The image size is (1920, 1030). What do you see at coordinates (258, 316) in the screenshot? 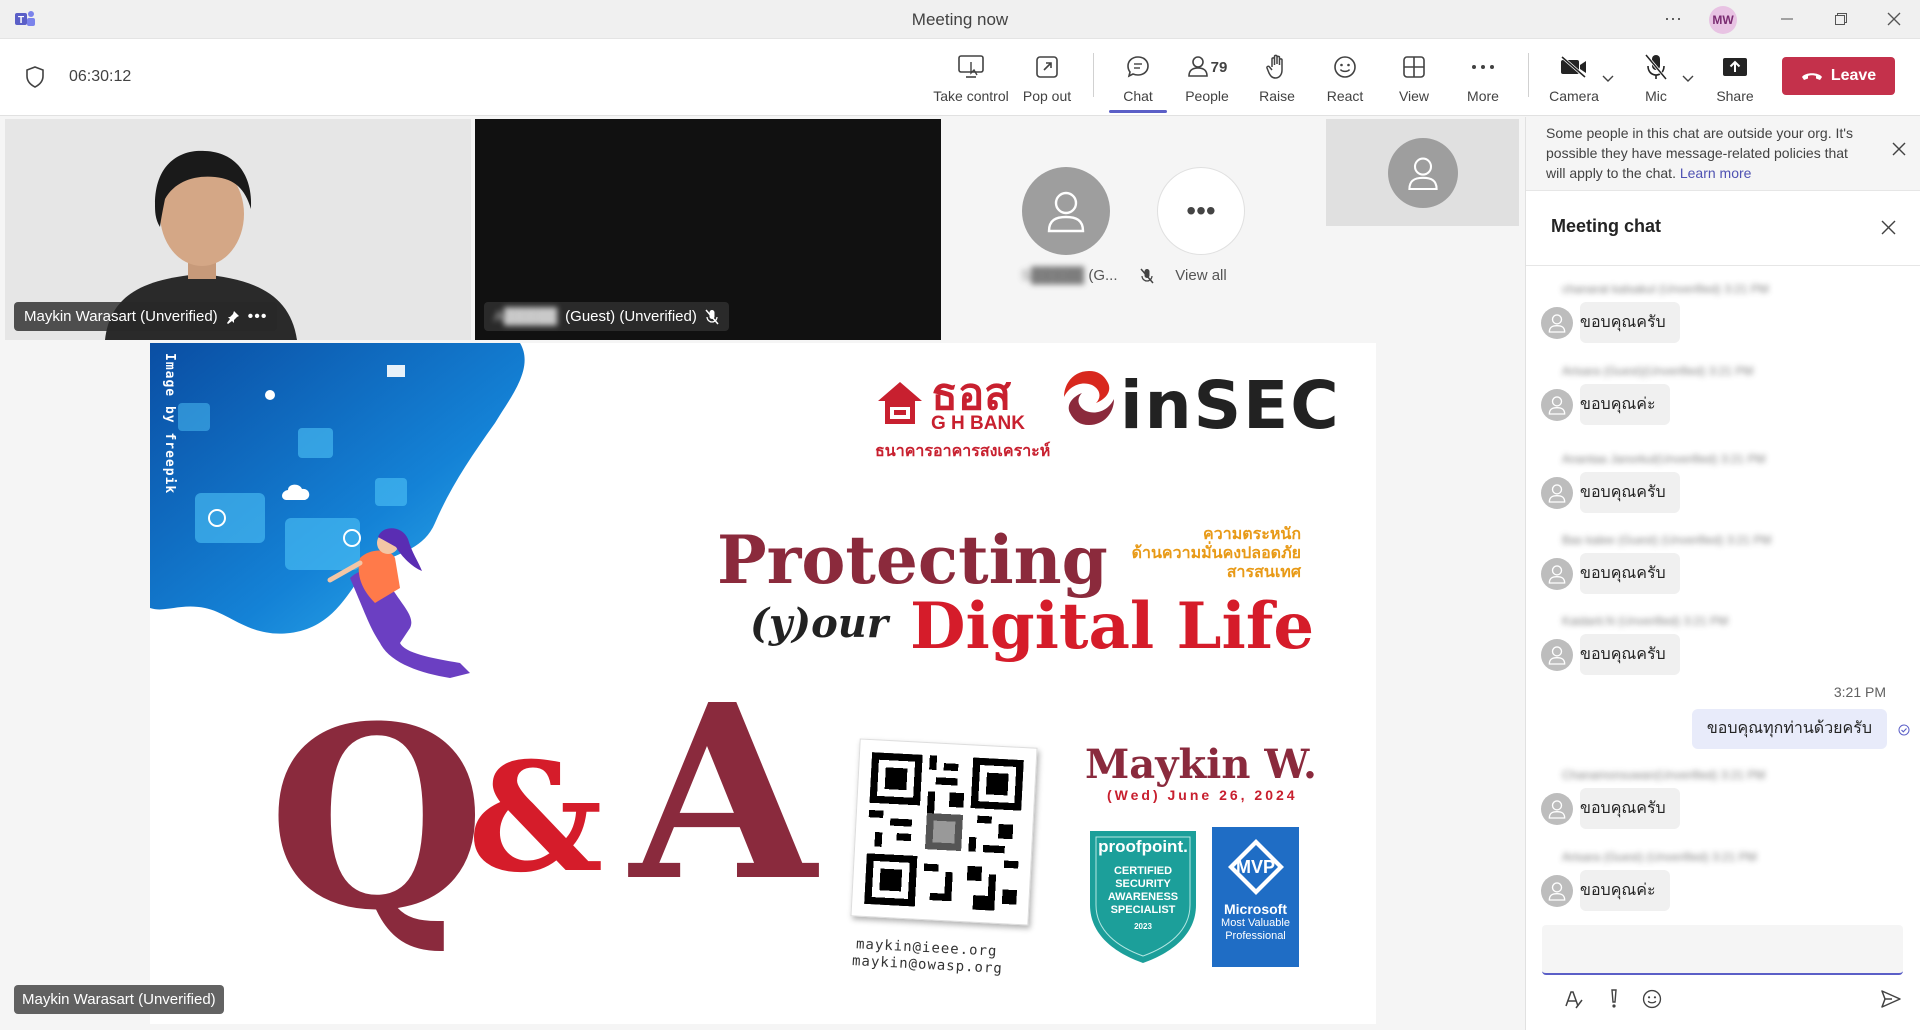
I see `presenter-more-icon: •••` at bounding box center [258, 316].